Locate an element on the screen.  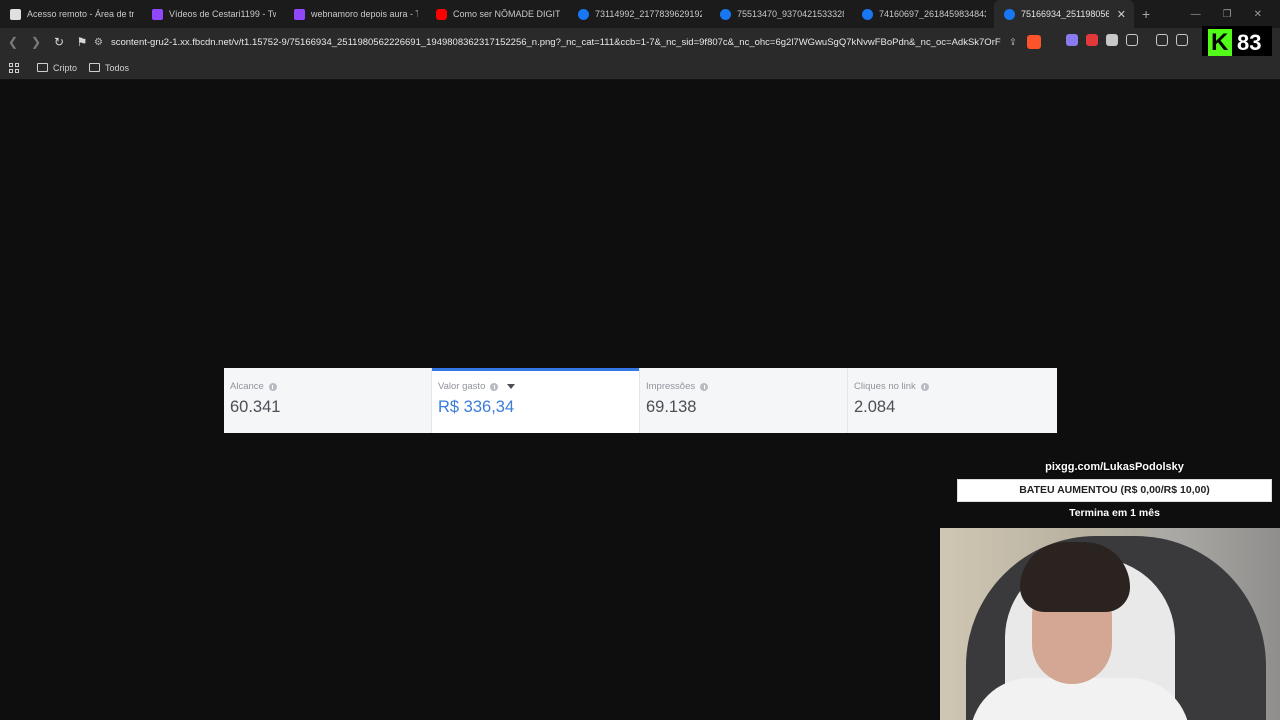
tab-label: Como ser NÔMADE DIGITAL e is located at coordinates (506, 14).